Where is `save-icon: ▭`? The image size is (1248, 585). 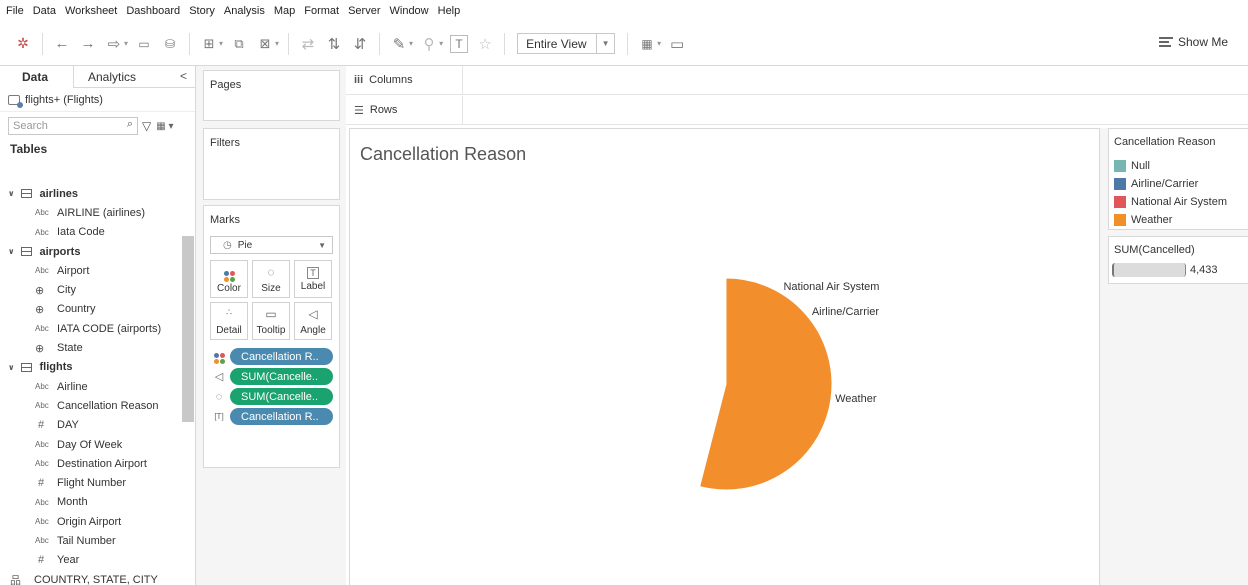 save-icon: ▭ is located at coordinates (144, 44).